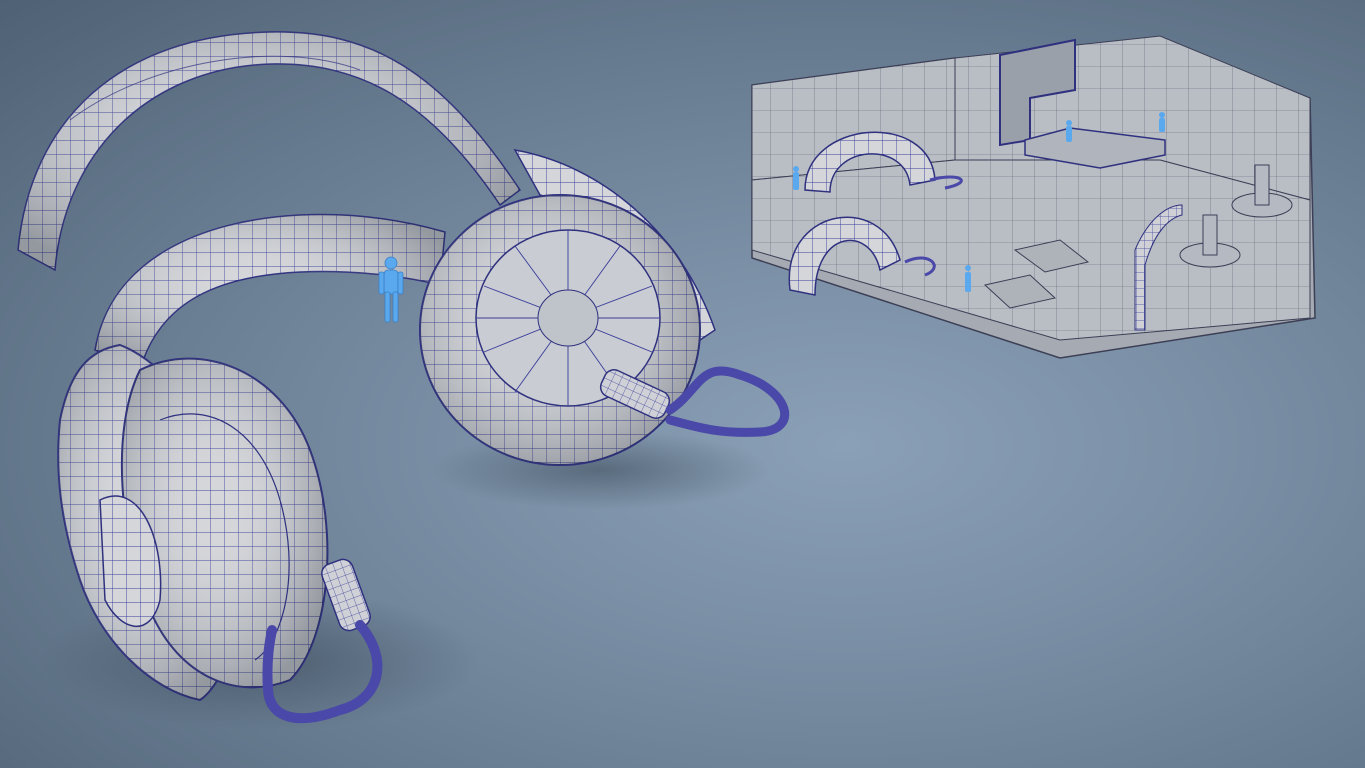 The image size is (1365, 768). What do you see at coordinates (560, 330) in the screenshot?
I see `right-ear-cup` at bounding box center [560, 330].